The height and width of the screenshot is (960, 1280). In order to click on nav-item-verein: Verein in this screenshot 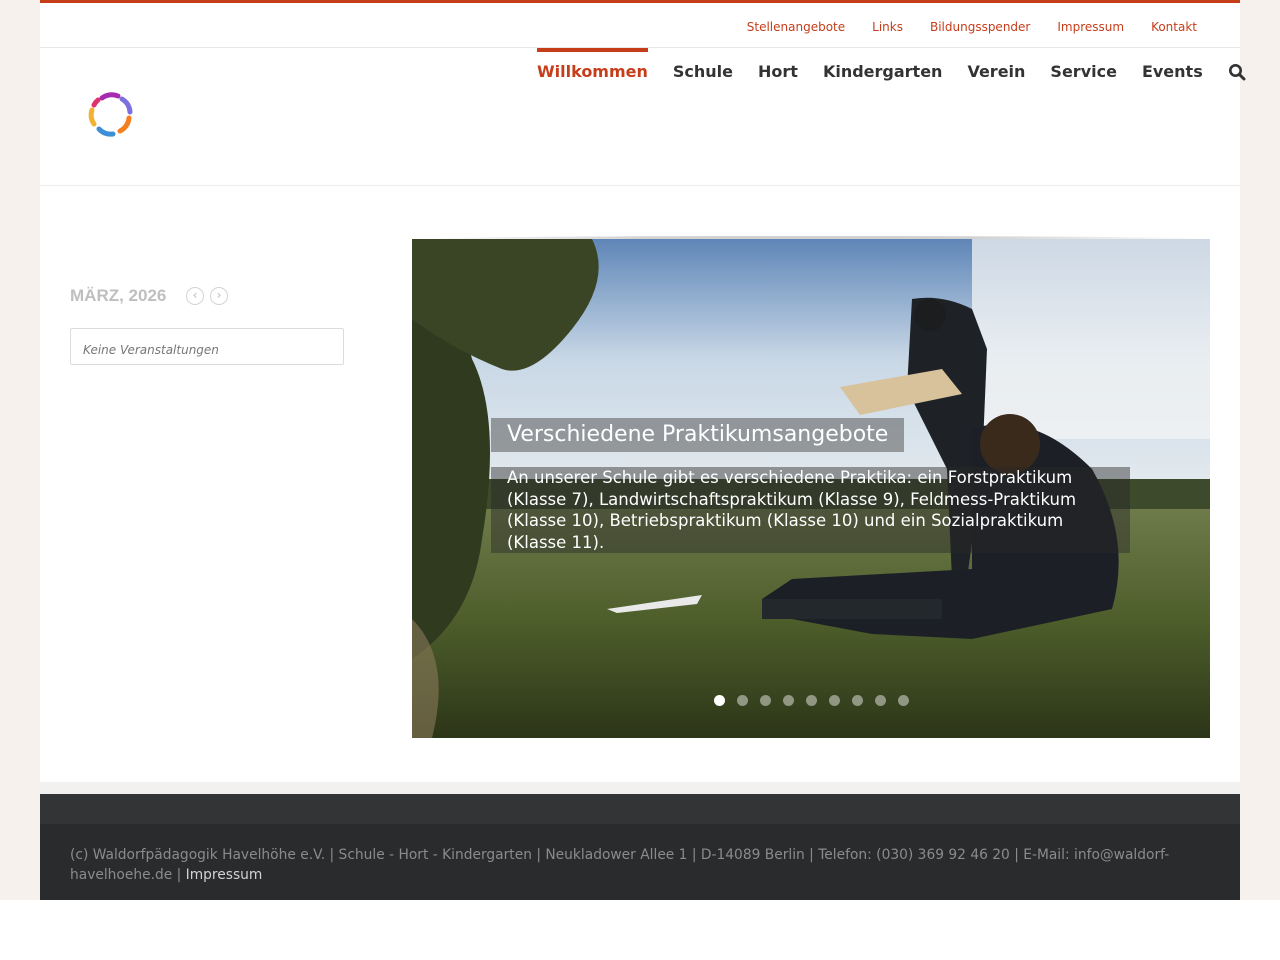, I will do `click(996, 65)`.